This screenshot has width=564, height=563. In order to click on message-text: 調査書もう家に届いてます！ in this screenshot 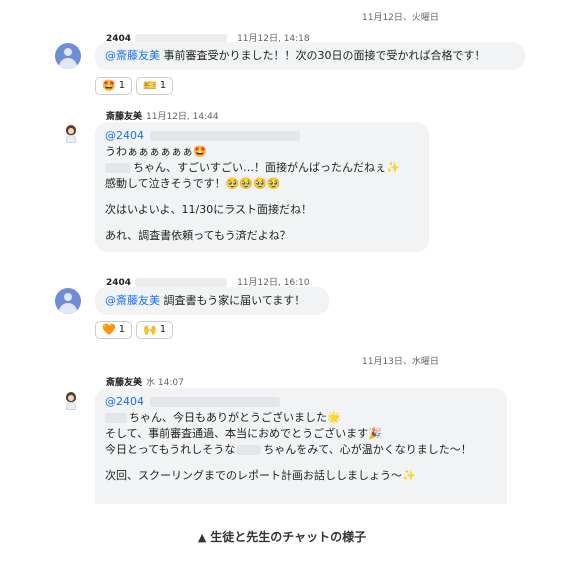, I will do `click(233, 300)`.